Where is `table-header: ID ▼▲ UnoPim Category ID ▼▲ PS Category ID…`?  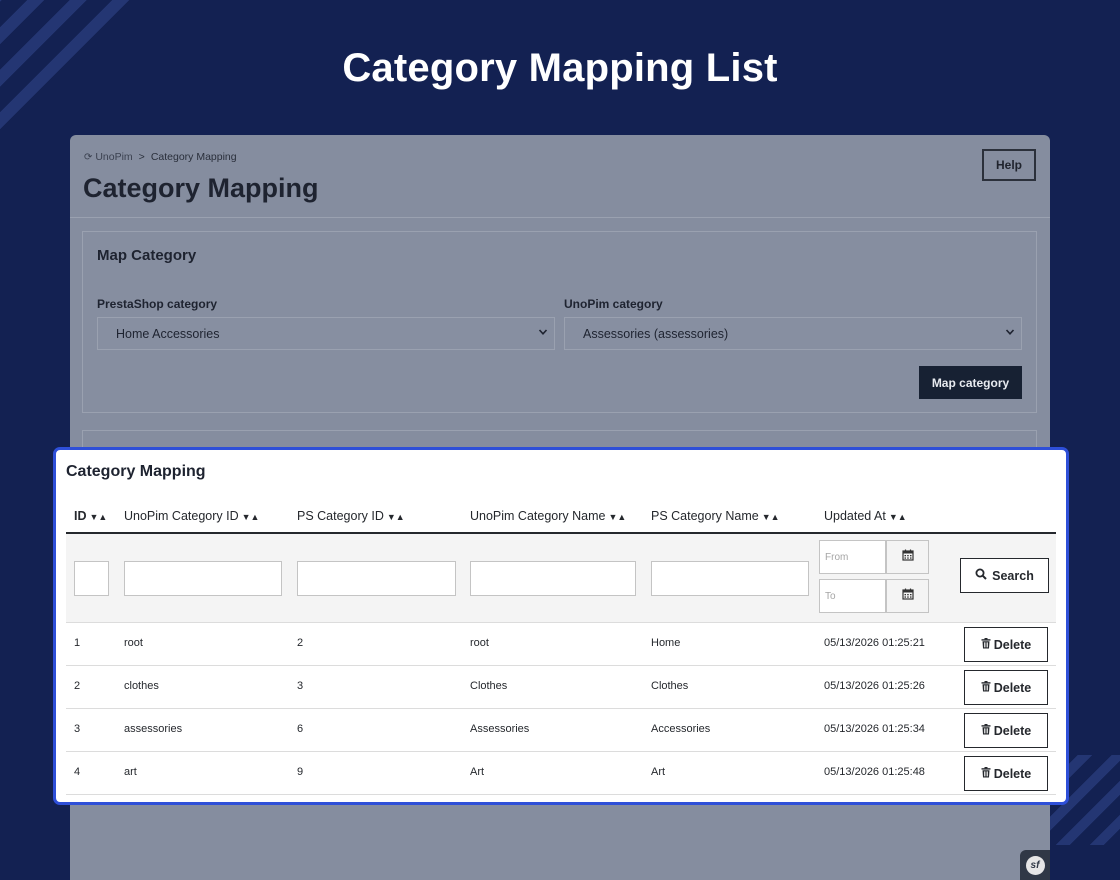
table-header: ID ▼▲ UnoPim Category ID ▼▲ PS Category ID… is located at coordinates (561, 519).